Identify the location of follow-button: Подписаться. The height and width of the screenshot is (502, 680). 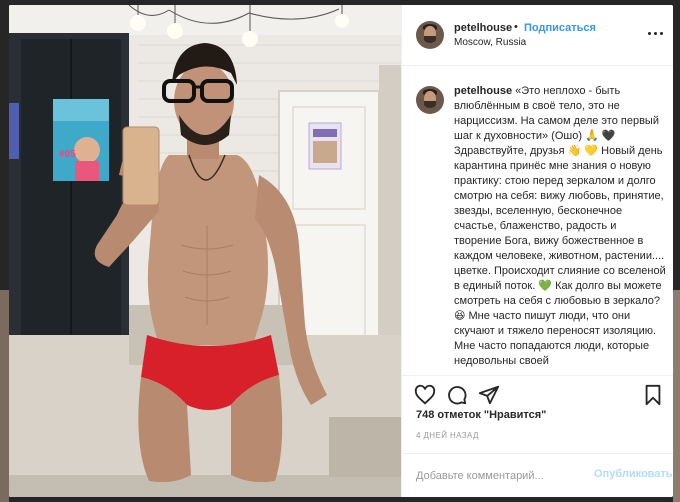
(560, 28).